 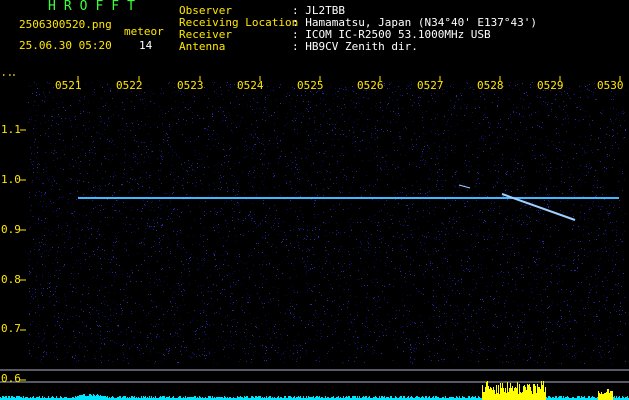 What do you see at coordinates (610, 85) in the screenshot?
I see `time-tick-label: 0530` at bounding box center [610, 85].